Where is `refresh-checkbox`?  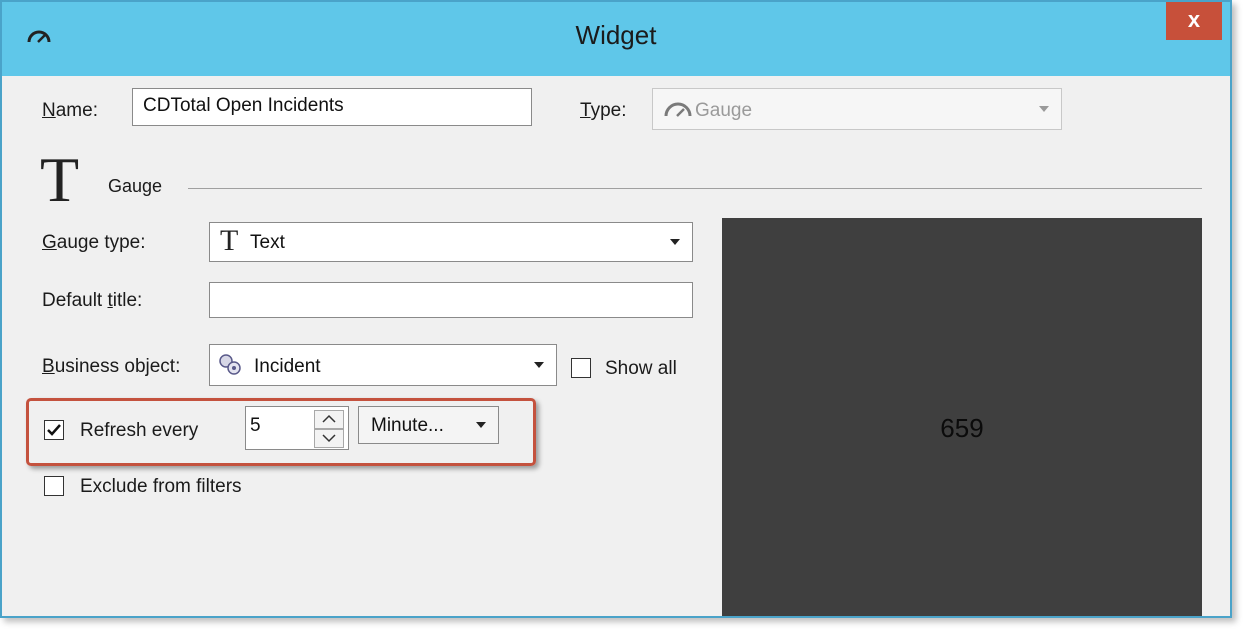 refresh-checkbox is located at coordinates (54, 430).